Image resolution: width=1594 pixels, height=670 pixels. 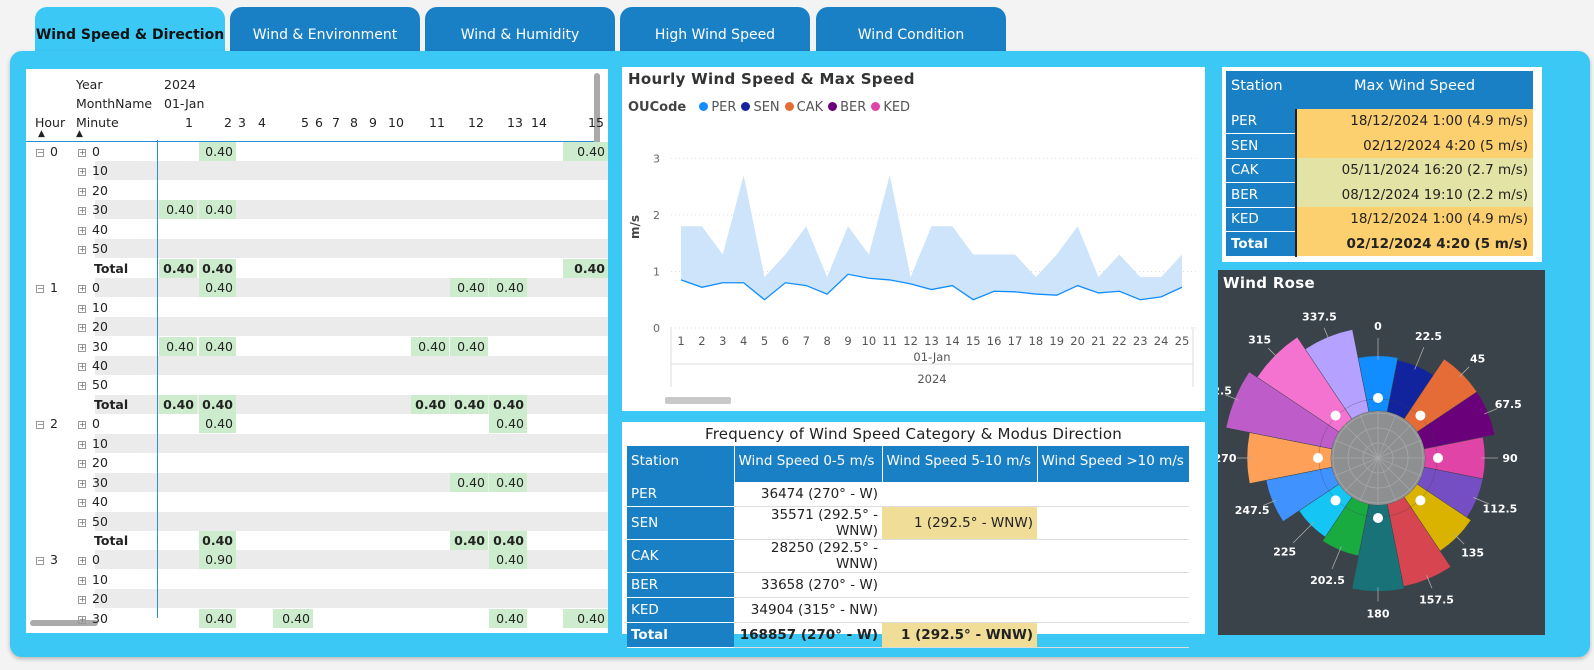 What do you see at coordinates (1414, 90) in the screenshot?
I see `col-max-wind-speed: Max Wind Speed` at bounding box center [1414, 90].